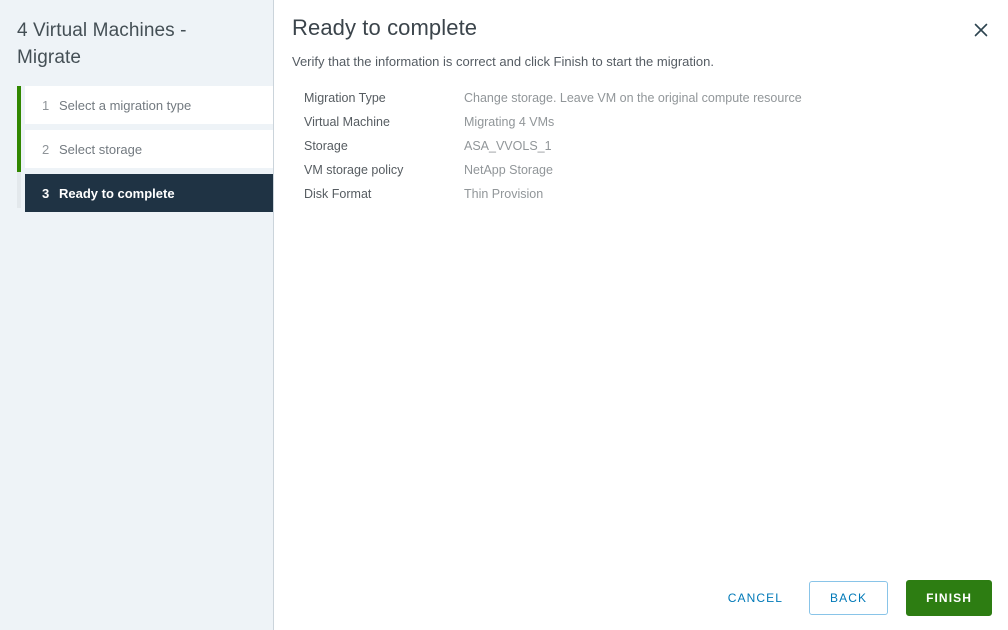 The image size is (1008, 630). What do you see at coordinates (46, 193) in the screenshot?
I see `step-number: 3` at bounding box center [46, 193].